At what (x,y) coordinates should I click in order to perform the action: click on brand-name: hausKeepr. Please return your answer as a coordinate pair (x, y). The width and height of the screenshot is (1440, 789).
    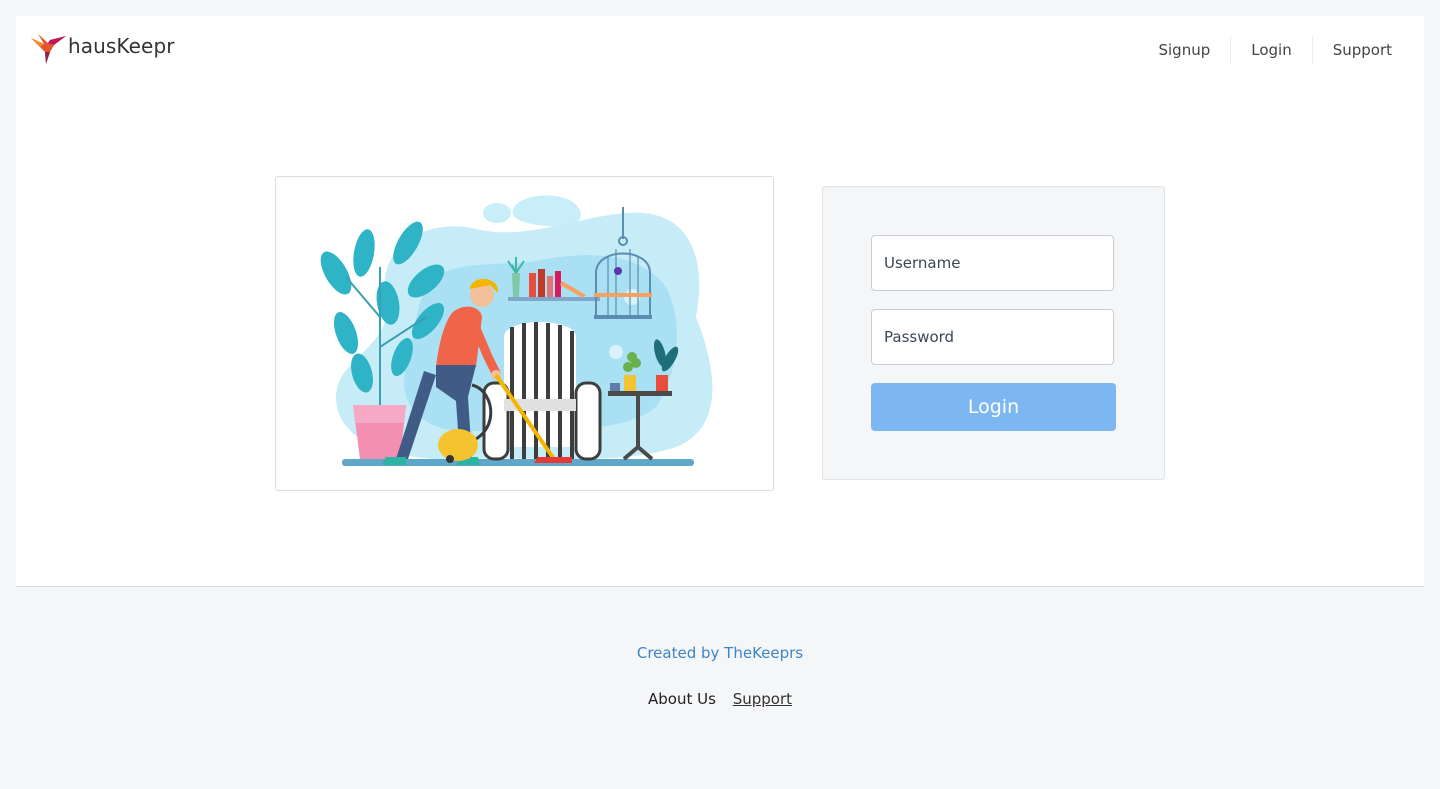
    Looking at the image, I should click on (121, 46).